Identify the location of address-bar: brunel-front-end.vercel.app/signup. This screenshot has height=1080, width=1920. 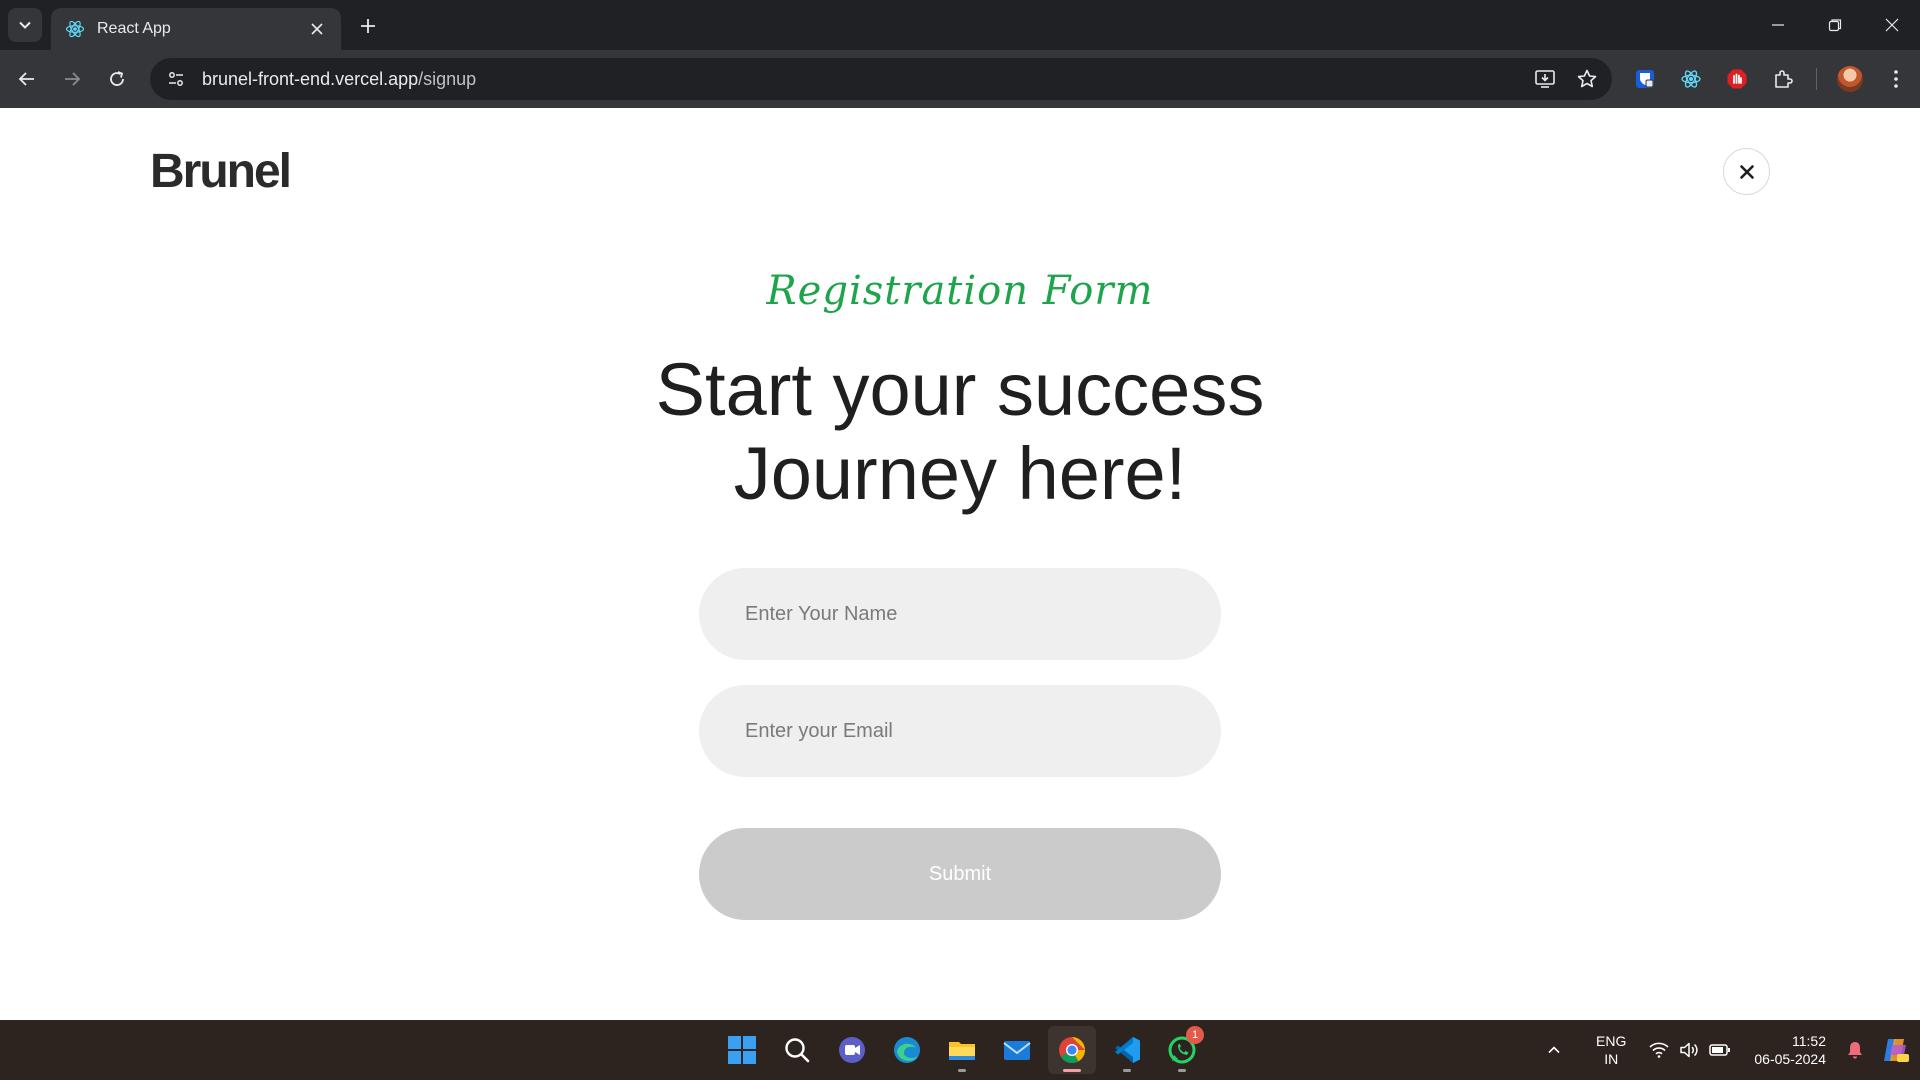
(881, 79).